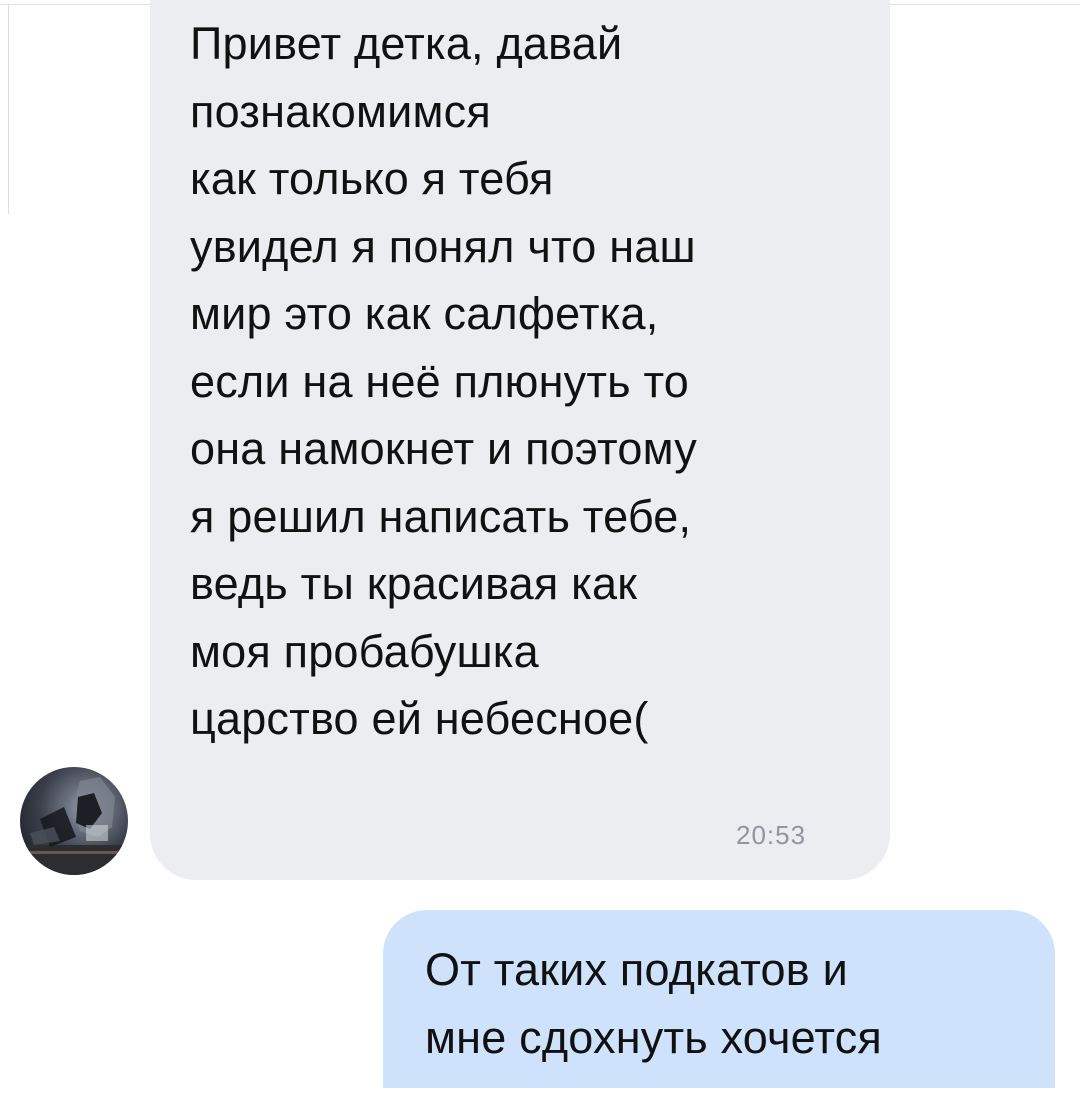 The width and height of the screenshot is (1080, 1102). What do you see at coordinates (735, 1003) in the screenshot?
I see `outgoing-message-text: От таких подкатов и мне сдохнуть хочется` at bounding box center [735, 1003].